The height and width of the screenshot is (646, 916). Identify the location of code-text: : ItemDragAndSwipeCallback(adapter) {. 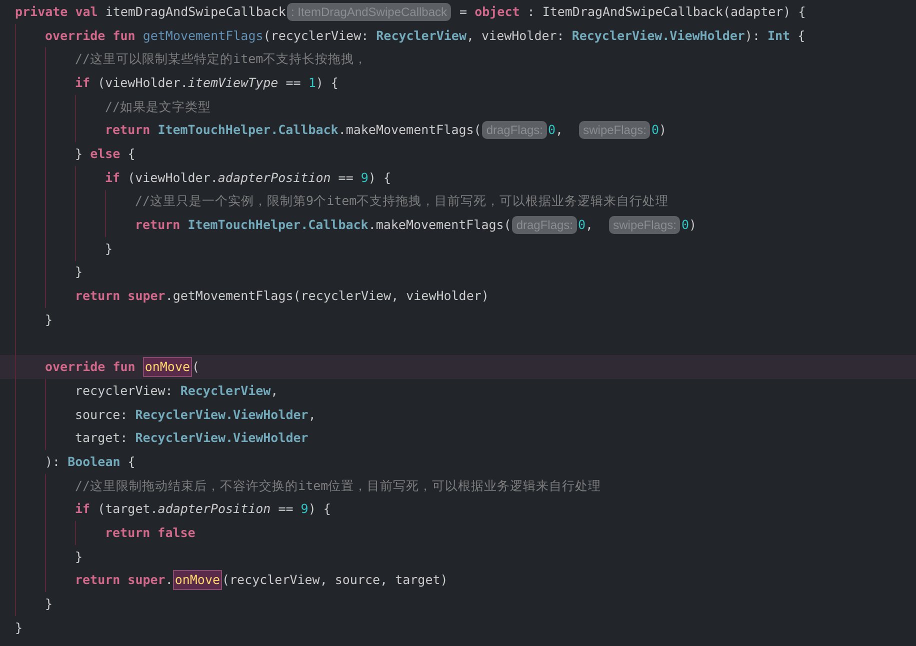
(666, 11).